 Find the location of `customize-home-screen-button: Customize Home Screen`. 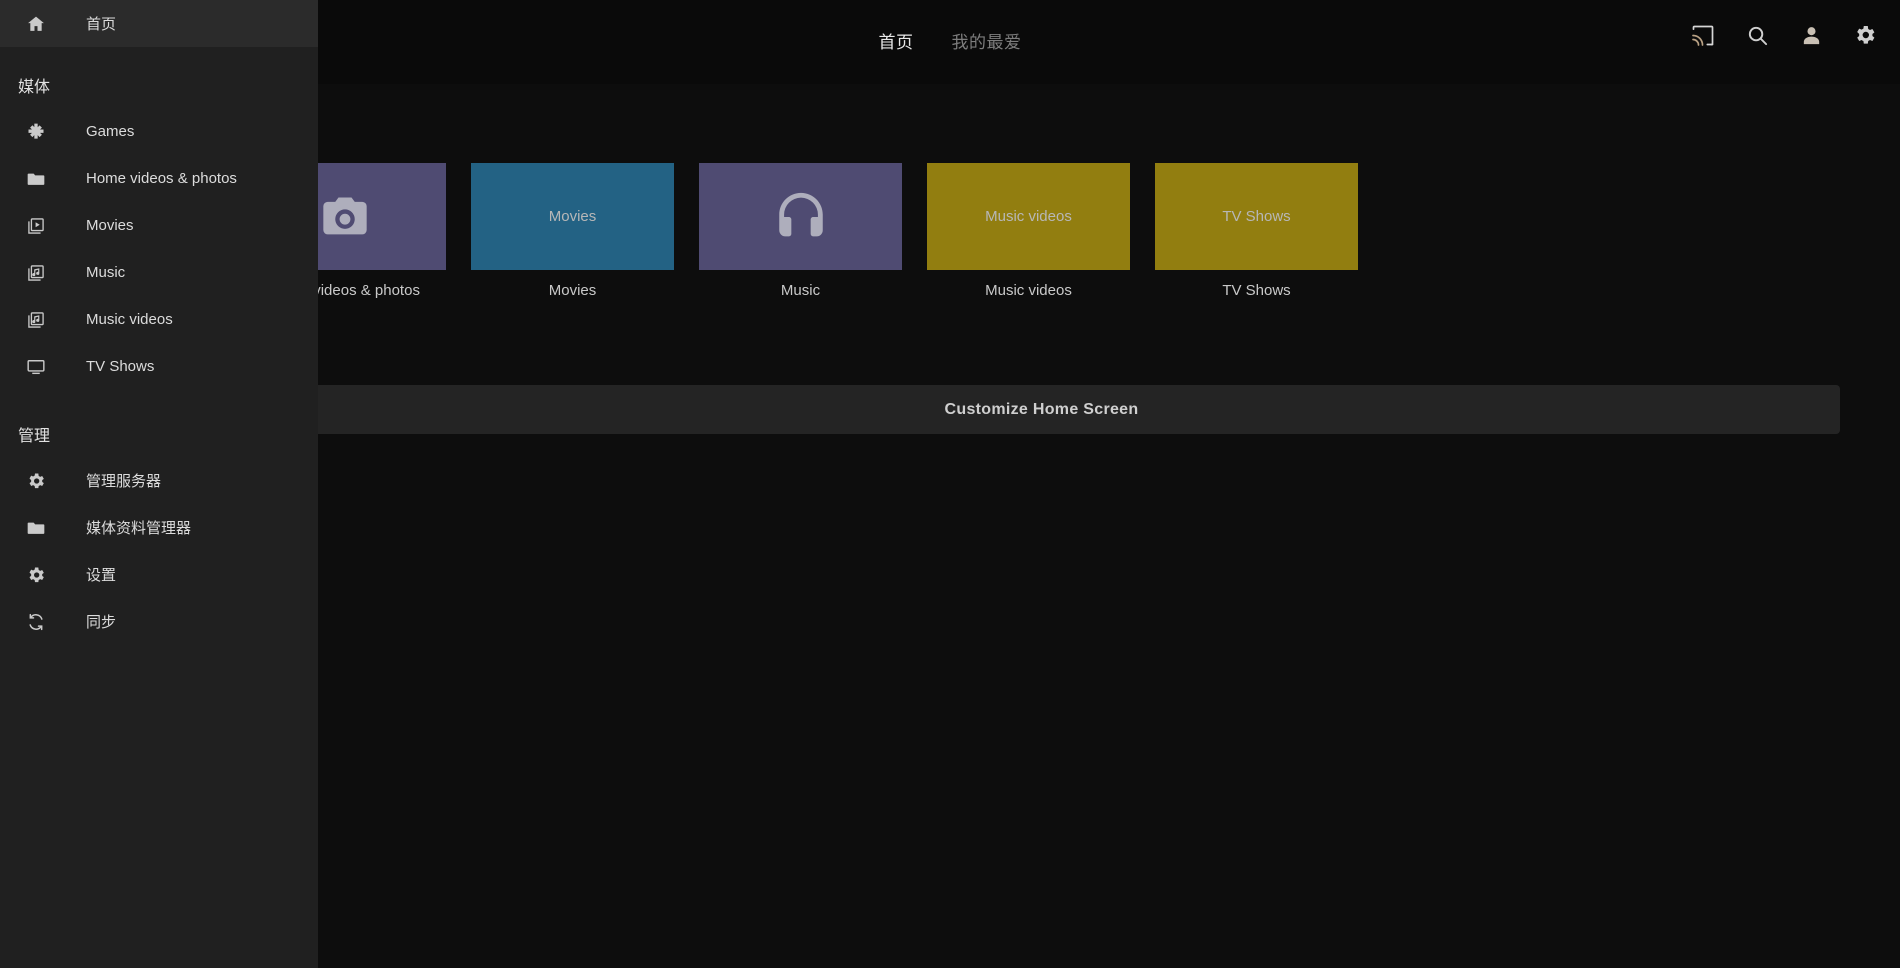

customize-home-screen-button: Customize Home Screen is located at coordinates (1041, 409).